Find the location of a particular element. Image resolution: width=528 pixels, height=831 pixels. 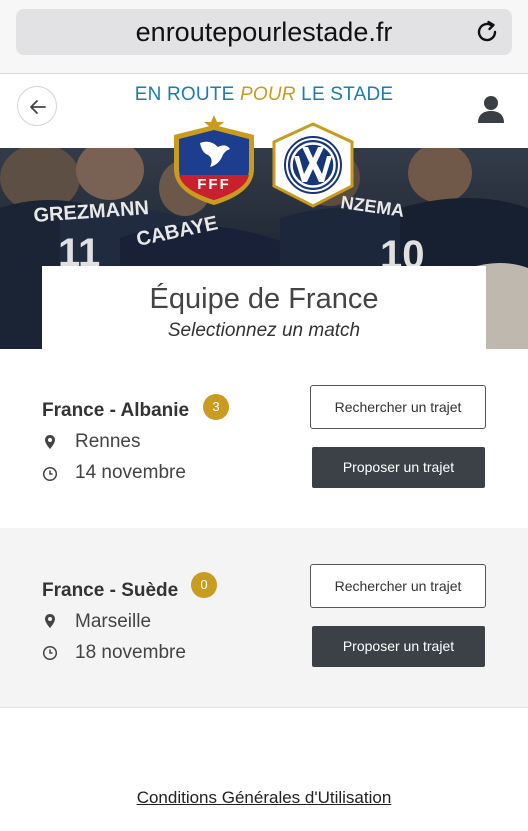

fff-logo: FFF is located at coordinates (214, 160).